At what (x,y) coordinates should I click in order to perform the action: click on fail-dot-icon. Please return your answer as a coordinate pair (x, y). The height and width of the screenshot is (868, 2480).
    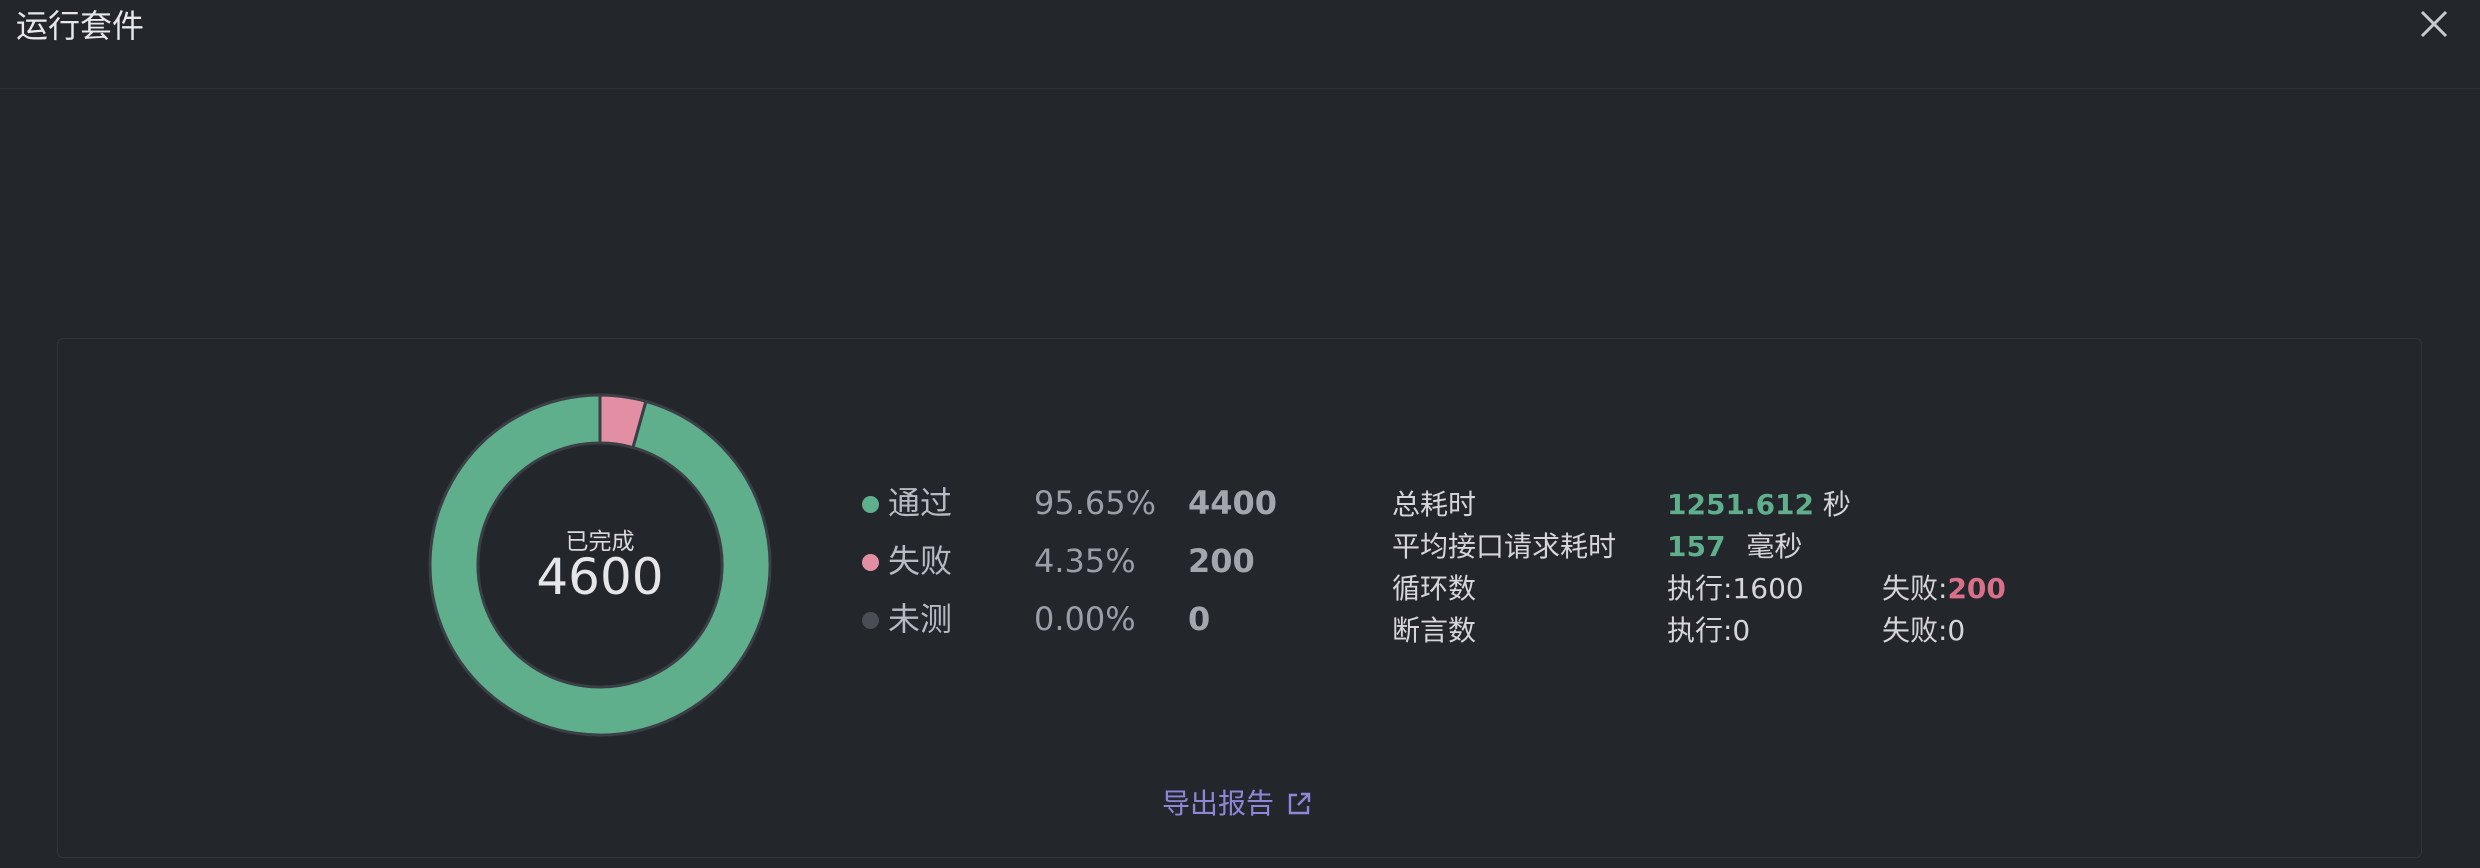
    Looking at the image, I should click on (870, 562).